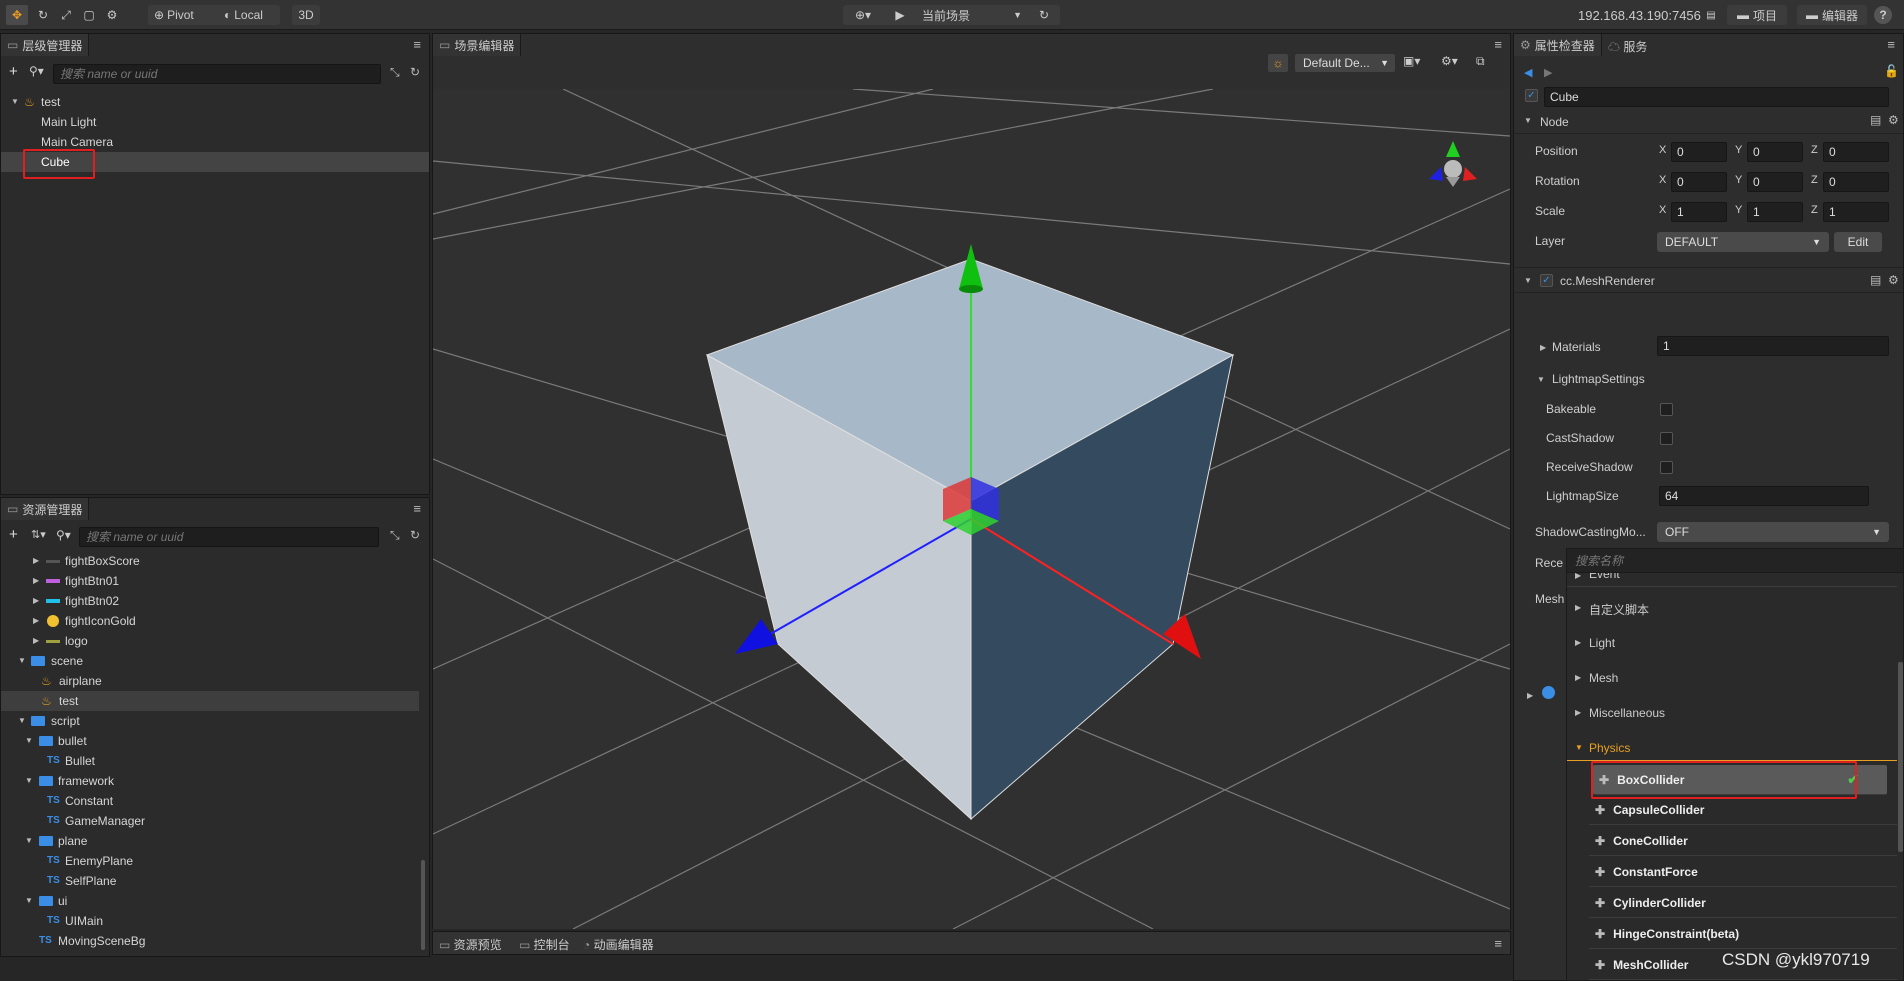  What do you see at coordinates (1732, 748) in the screenshot?
I see `category-physics: ▼ Physics` at bounding box center [1732, 748].